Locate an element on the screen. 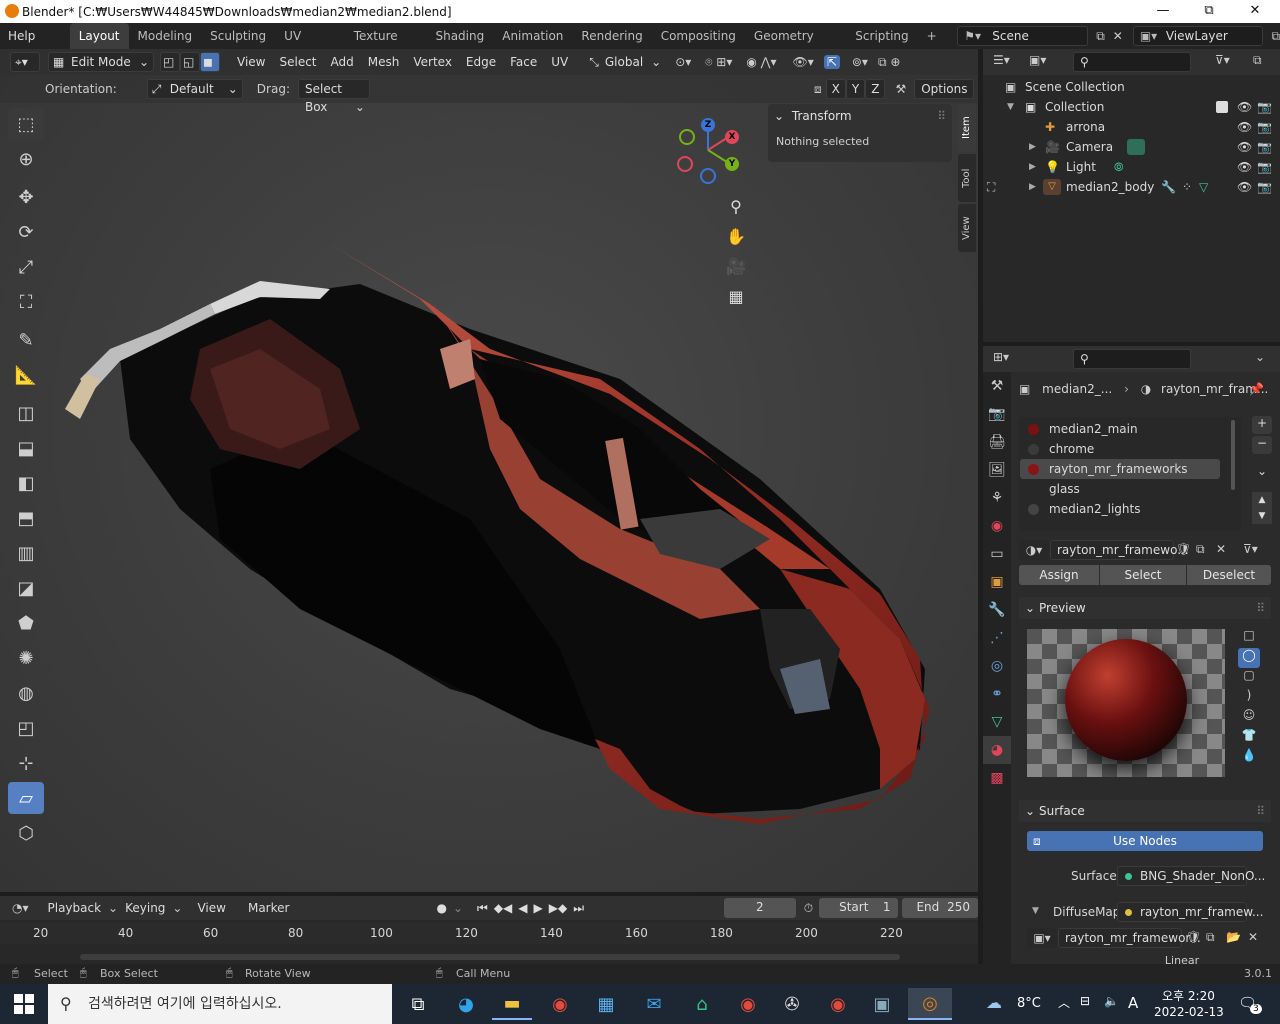 The image size is (1280, 1024). tray-chevron-icon: ︿ is located at coordinates (1064, 1002).